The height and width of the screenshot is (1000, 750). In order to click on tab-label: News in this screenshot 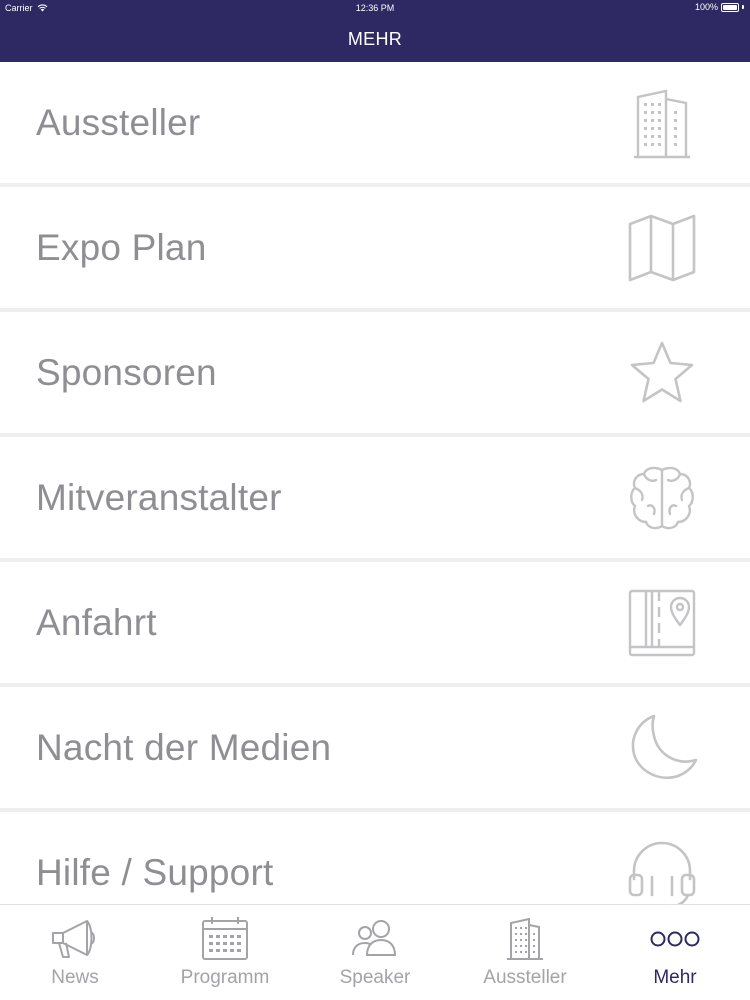, I will do `click(75, 977)`.